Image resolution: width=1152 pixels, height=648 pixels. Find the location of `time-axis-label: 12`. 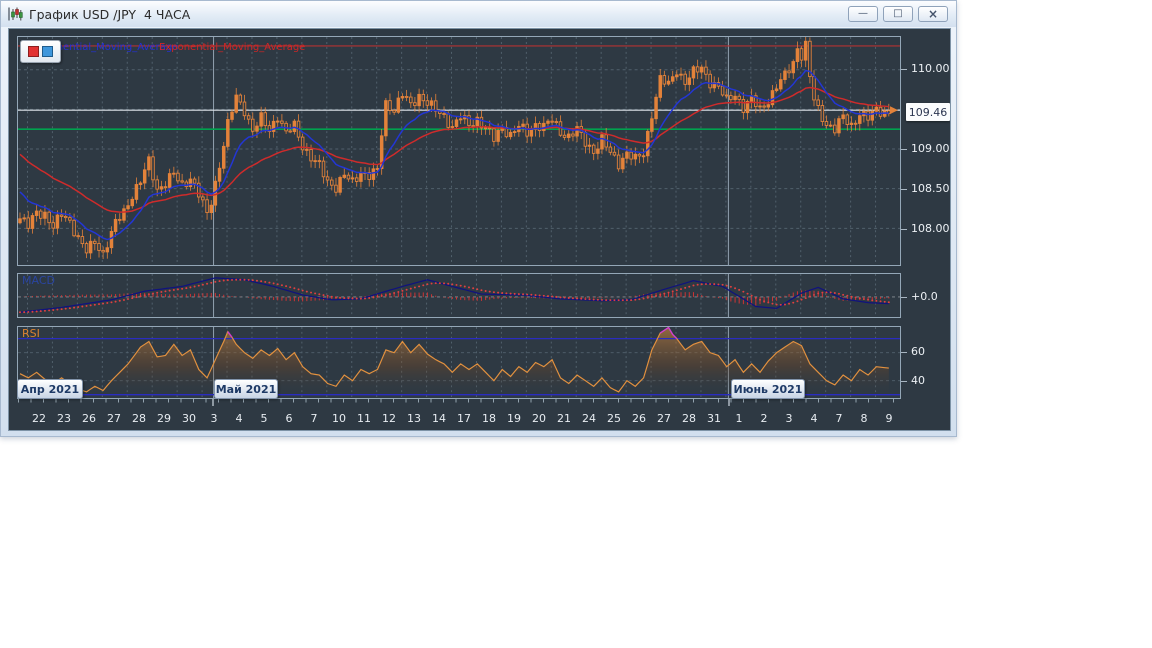

time-axis-label: 12 is located at coordinates (389, 418).